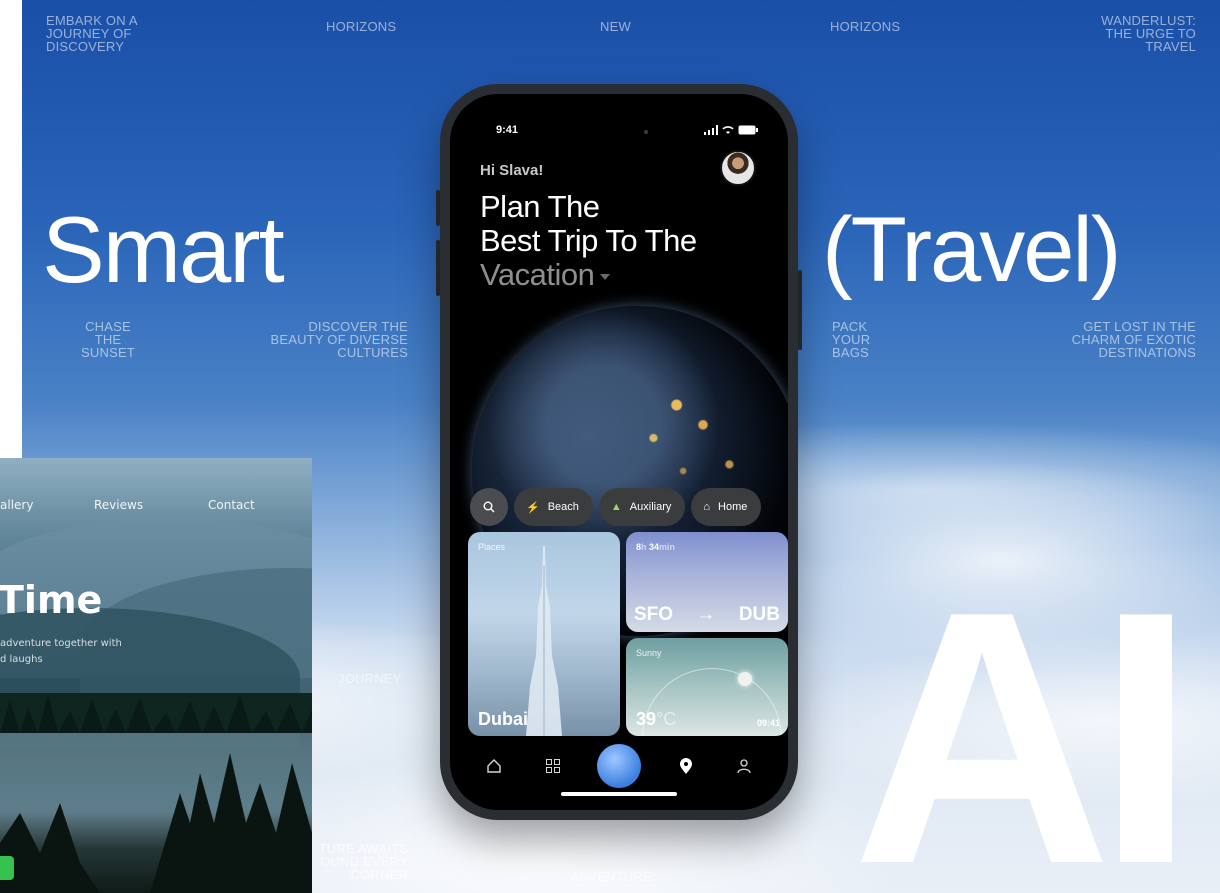 The image size is (1220, 893). What do you see at coordinates (605, 276) in the screenshot?
I see `chevron-down-icon` at bounding box center [605, 276].